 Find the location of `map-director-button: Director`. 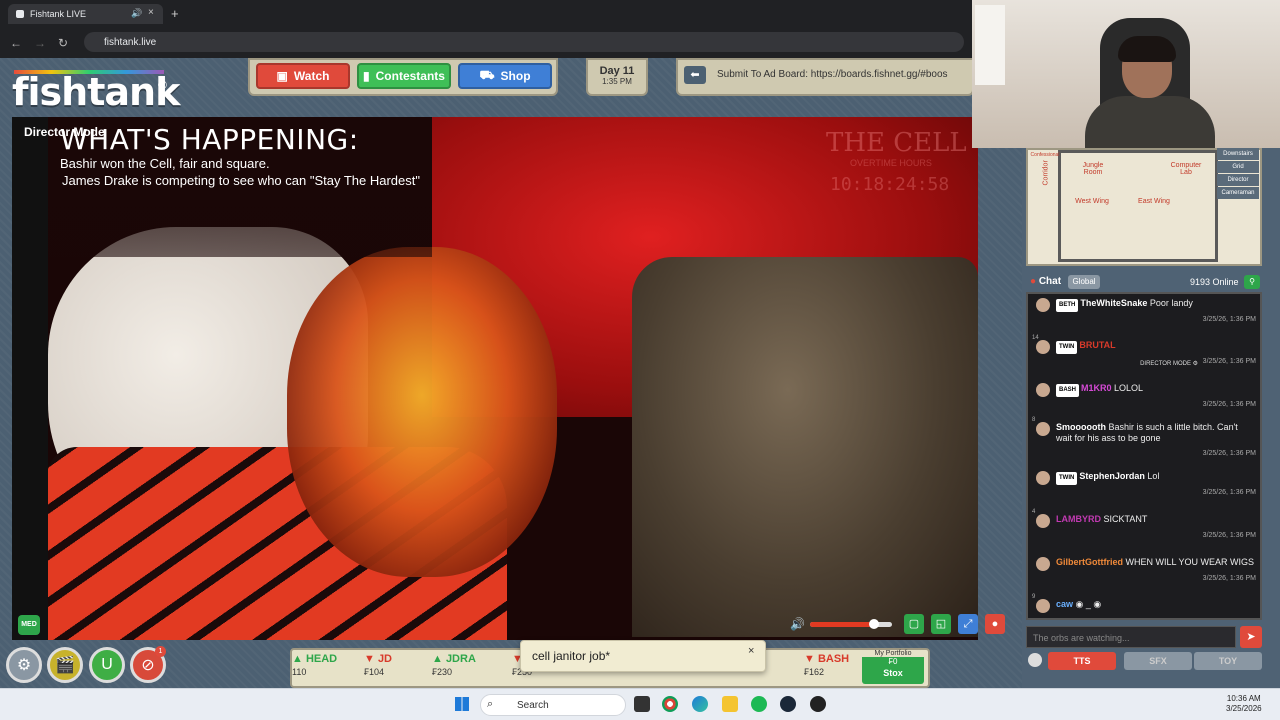

map-director-button: Director is located at coordinates (1238, 180).